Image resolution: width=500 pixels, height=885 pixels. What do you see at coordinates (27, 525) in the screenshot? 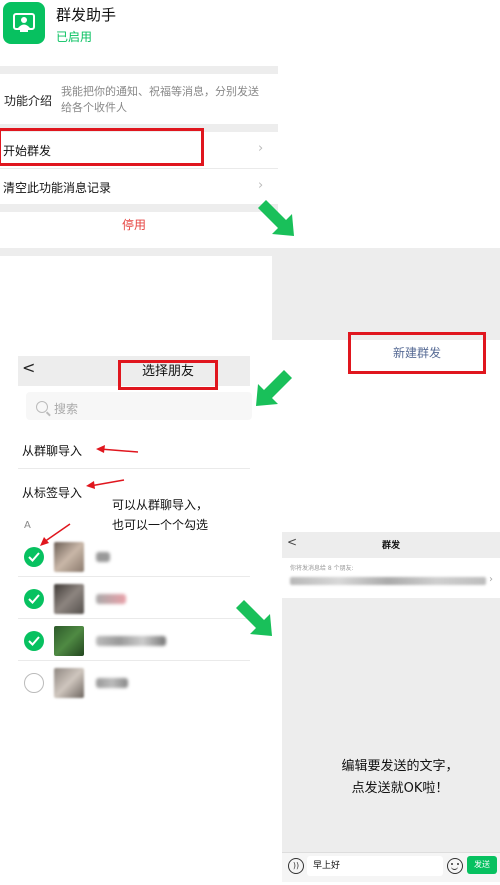
I see `section-letter: A` at bounding box center [27, 525].